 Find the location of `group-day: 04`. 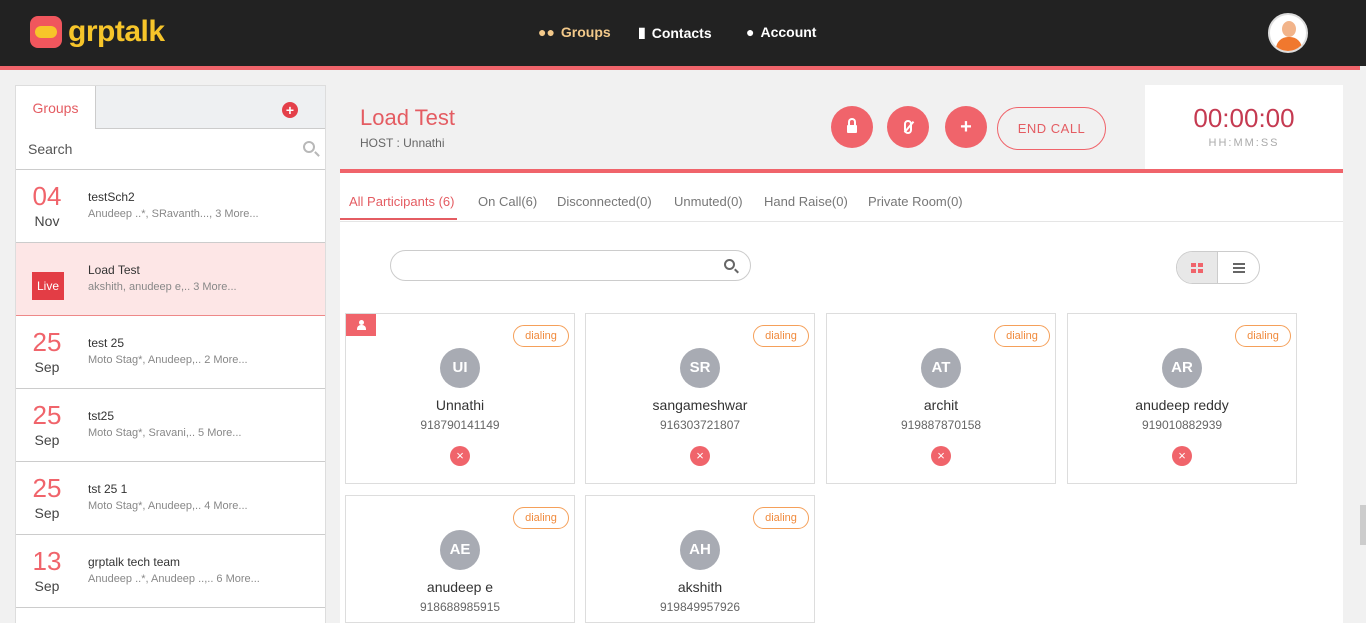

group-day: 04 is located at coordinates (47, 196).